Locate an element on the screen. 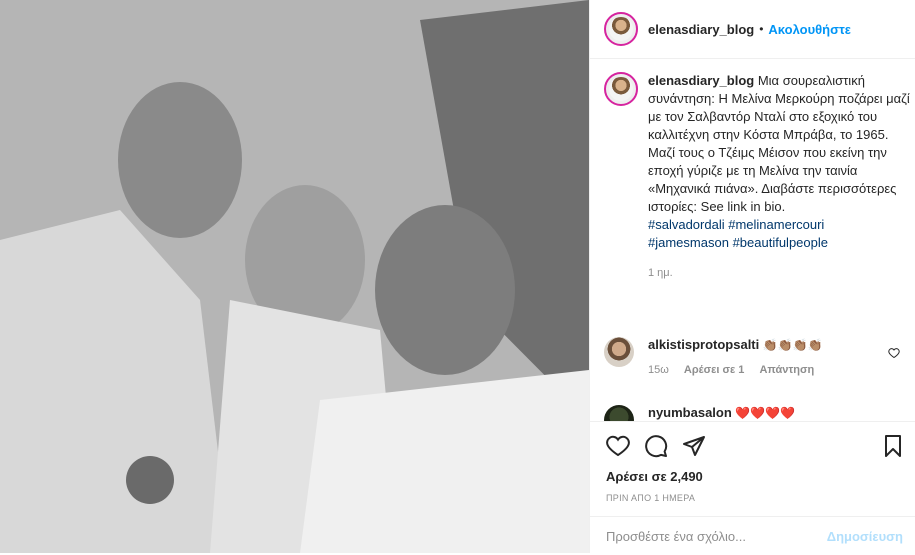 Image resolution: width=915 pixels, height=555 pixels. author-avatar is located at coordinates (621, 29).